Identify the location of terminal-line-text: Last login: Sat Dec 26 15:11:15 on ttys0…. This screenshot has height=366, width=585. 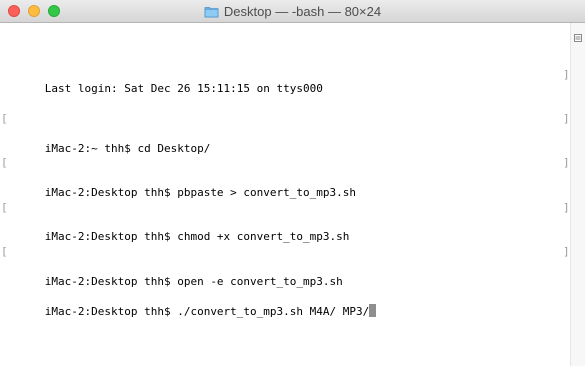
(183, 89).